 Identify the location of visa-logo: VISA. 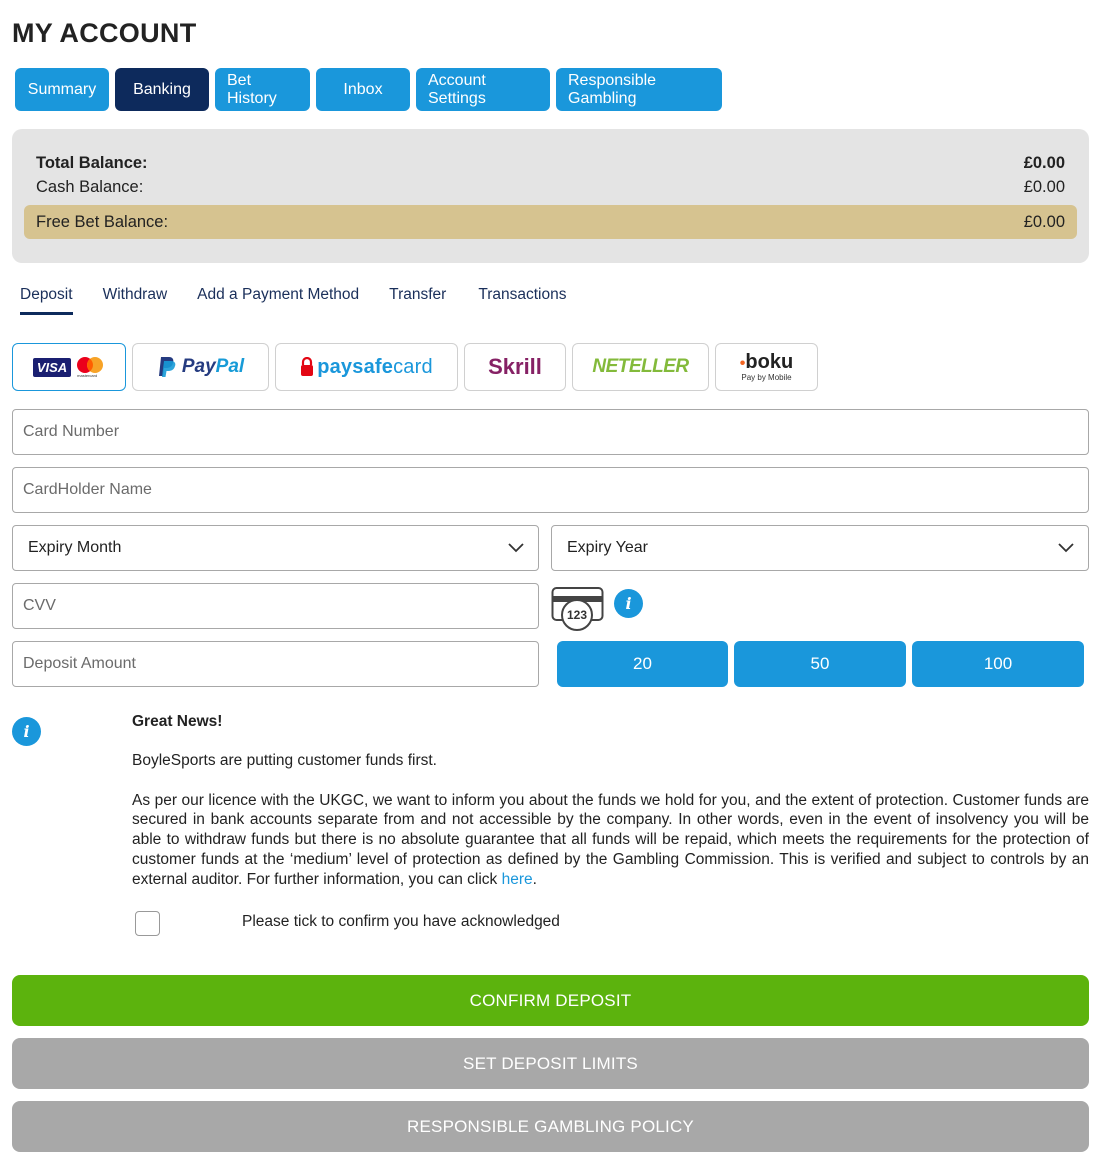
(52, 367).